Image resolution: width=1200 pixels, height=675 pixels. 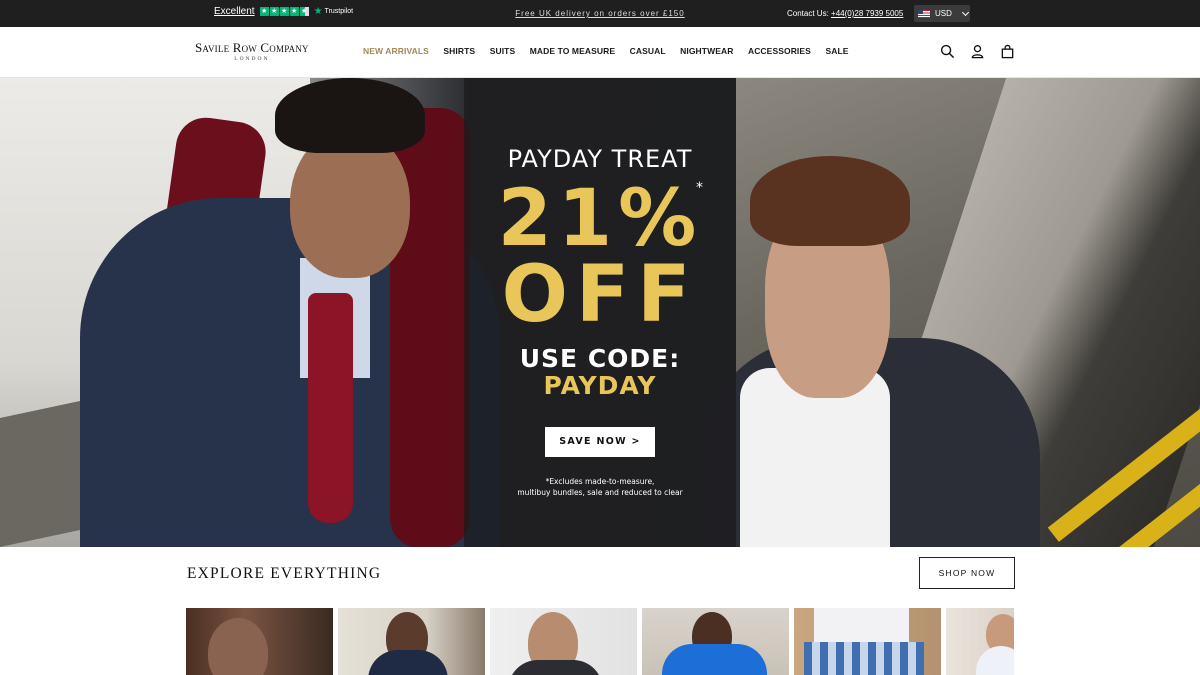 I want to click on hero-headline: PAYDAY TREAT, so click(x=600, y=159).